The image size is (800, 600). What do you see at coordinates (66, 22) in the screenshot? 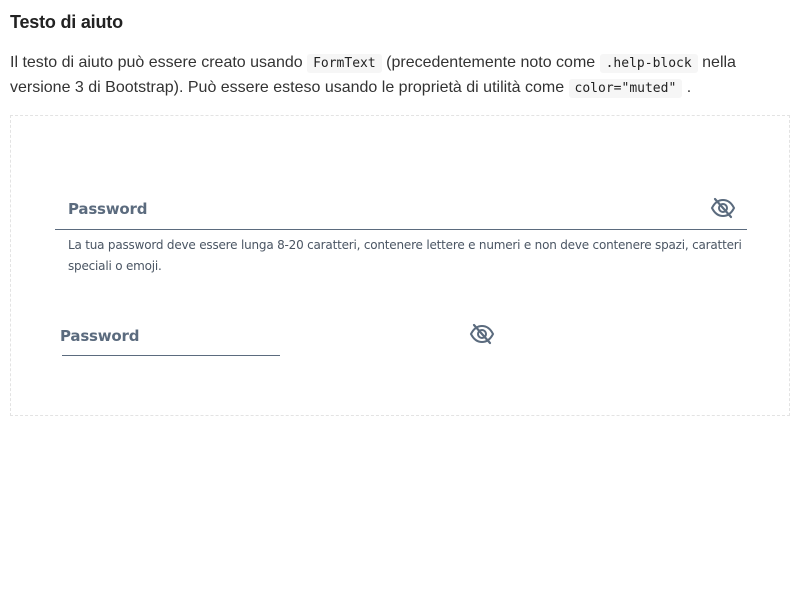
I see `section-title: Testo di aiuto` at bounding box center [66, 22].